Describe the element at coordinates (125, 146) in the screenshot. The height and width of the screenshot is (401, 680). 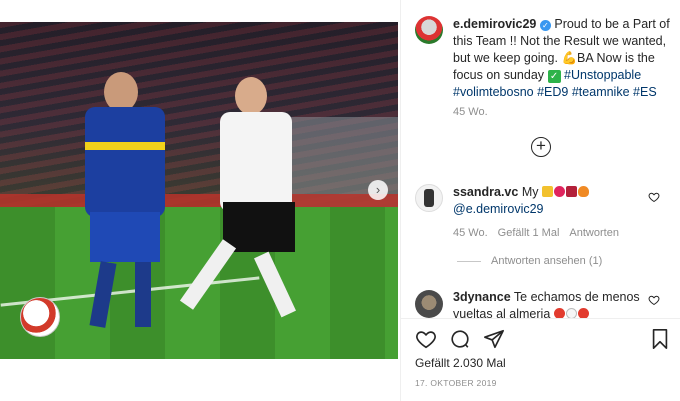
I see `player-shirt-stripe` at that location.